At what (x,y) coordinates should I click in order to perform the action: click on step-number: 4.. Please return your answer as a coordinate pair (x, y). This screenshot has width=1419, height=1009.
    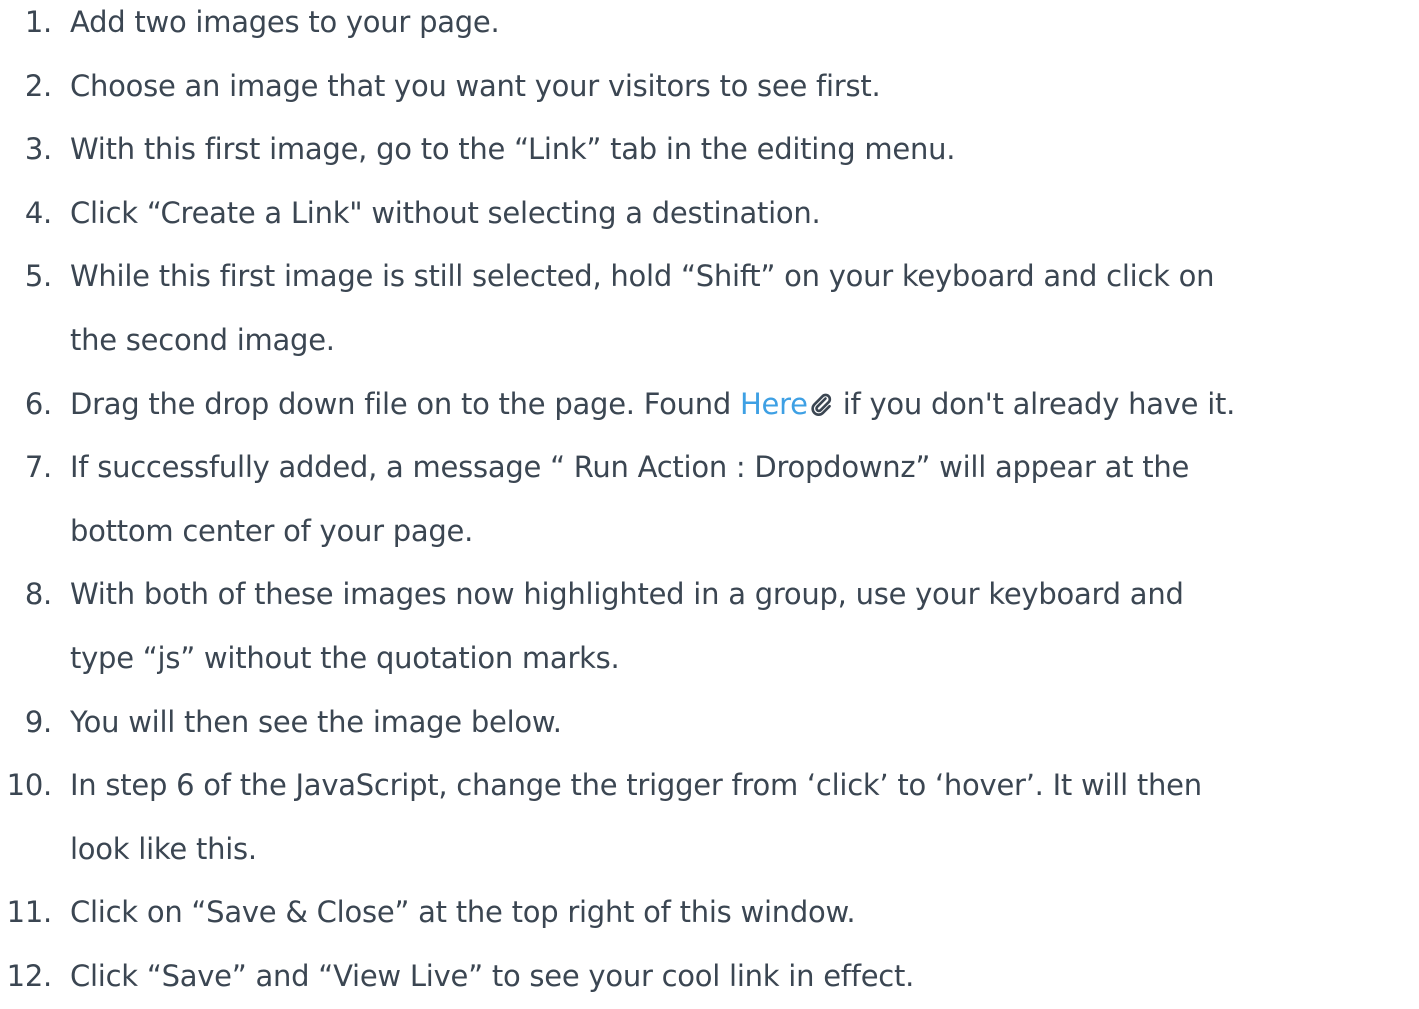
    Looking at the image, I should click on (38, 212).